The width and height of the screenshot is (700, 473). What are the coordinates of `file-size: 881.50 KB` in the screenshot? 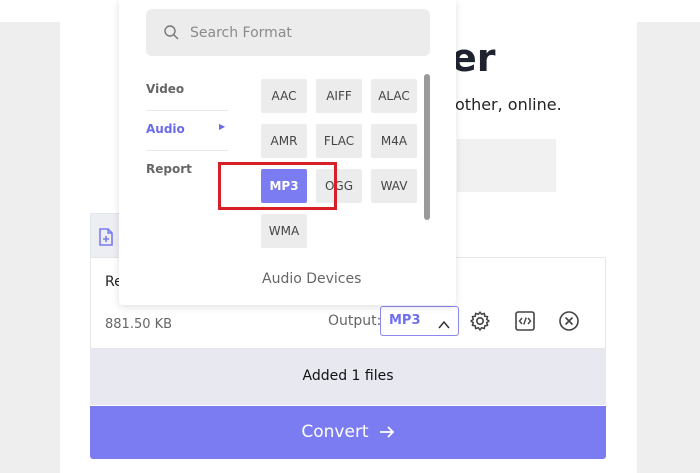 It's located at (139, 324).